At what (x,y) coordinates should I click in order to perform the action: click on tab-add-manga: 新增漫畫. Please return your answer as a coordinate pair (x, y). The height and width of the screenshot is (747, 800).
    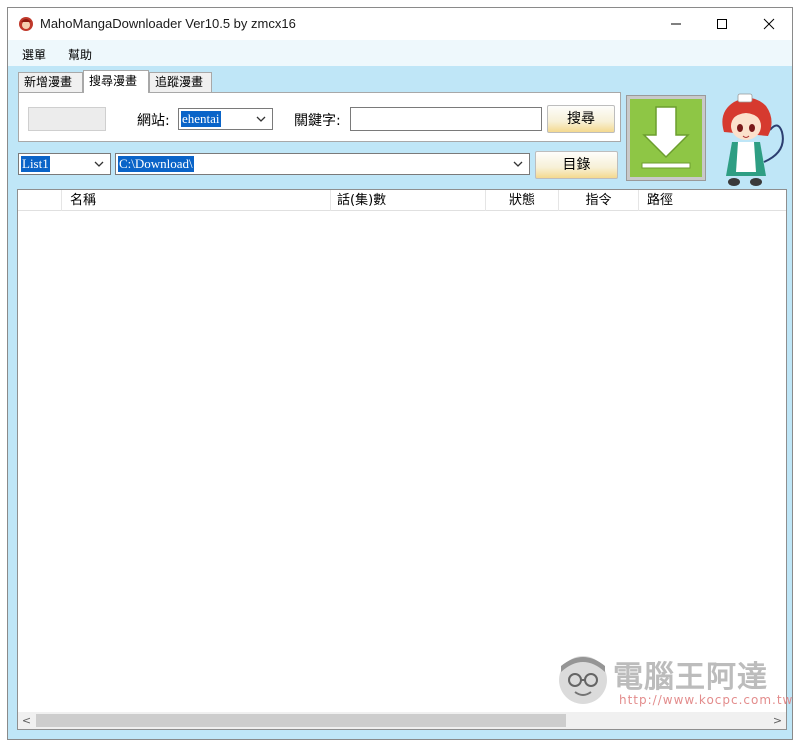
    Looking at the image, I should click on (50, 82).